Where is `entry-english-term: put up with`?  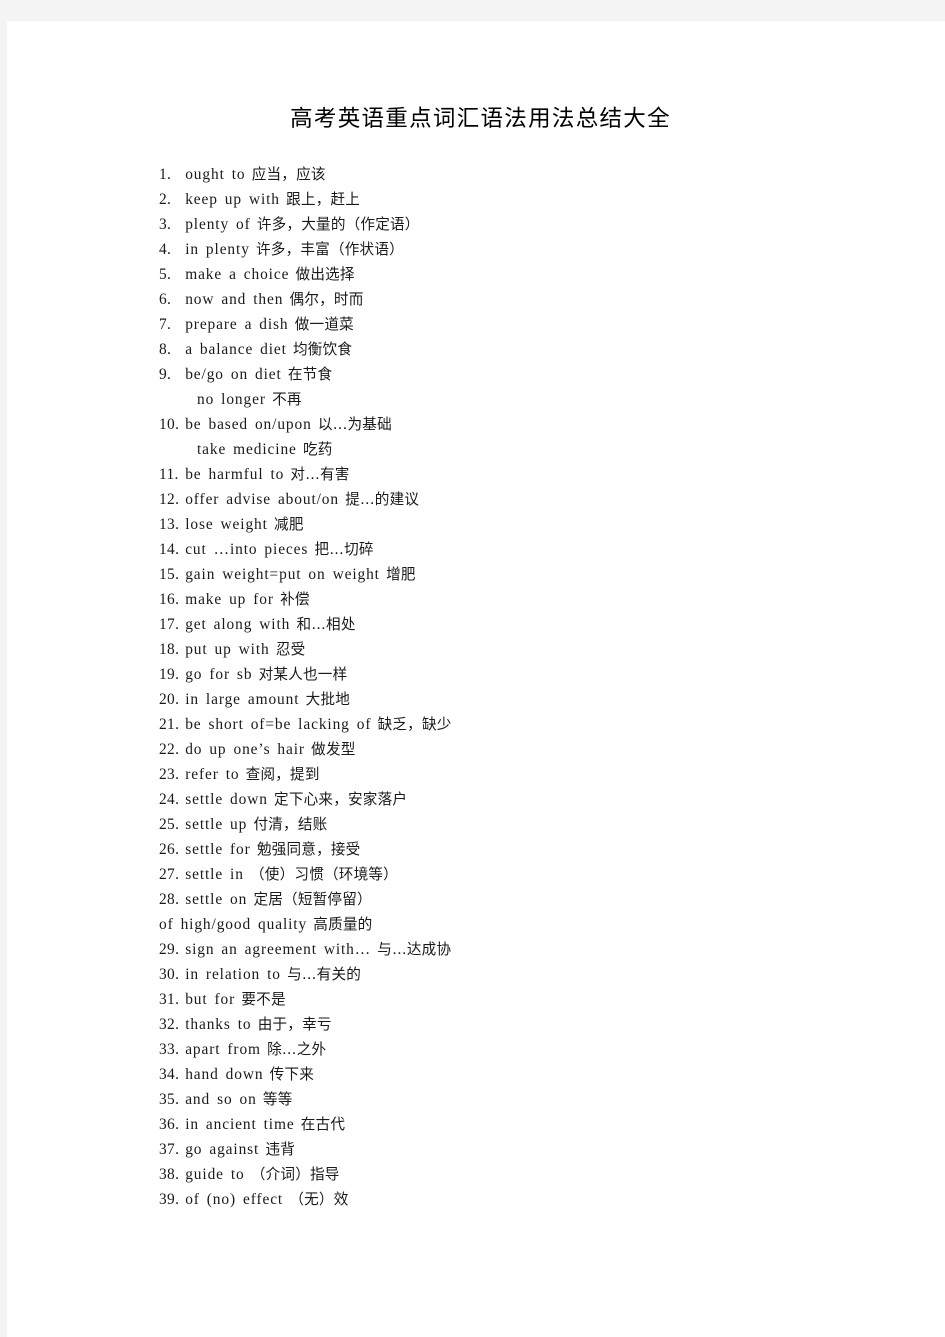 entry-english-term: put up with is located at coordinates (227, 649).